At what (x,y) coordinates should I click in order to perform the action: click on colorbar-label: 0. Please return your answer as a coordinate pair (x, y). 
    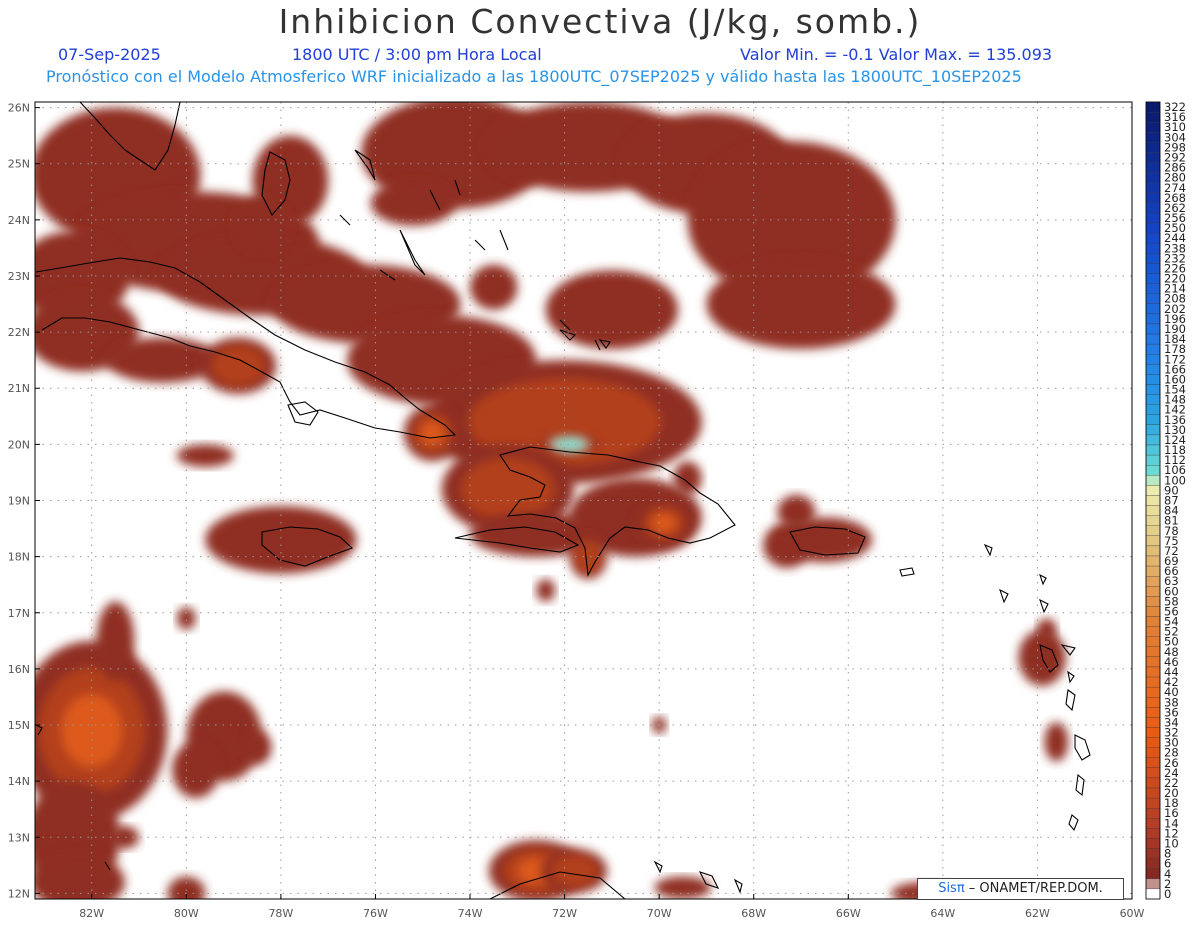
    Looking at the image, I should click on (1167, 894).